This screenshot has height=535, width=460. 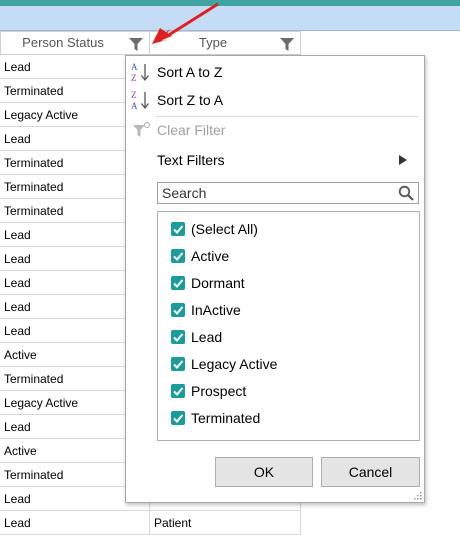 I want to click on person-status-cell: Lead, so click(x=75, y=523).